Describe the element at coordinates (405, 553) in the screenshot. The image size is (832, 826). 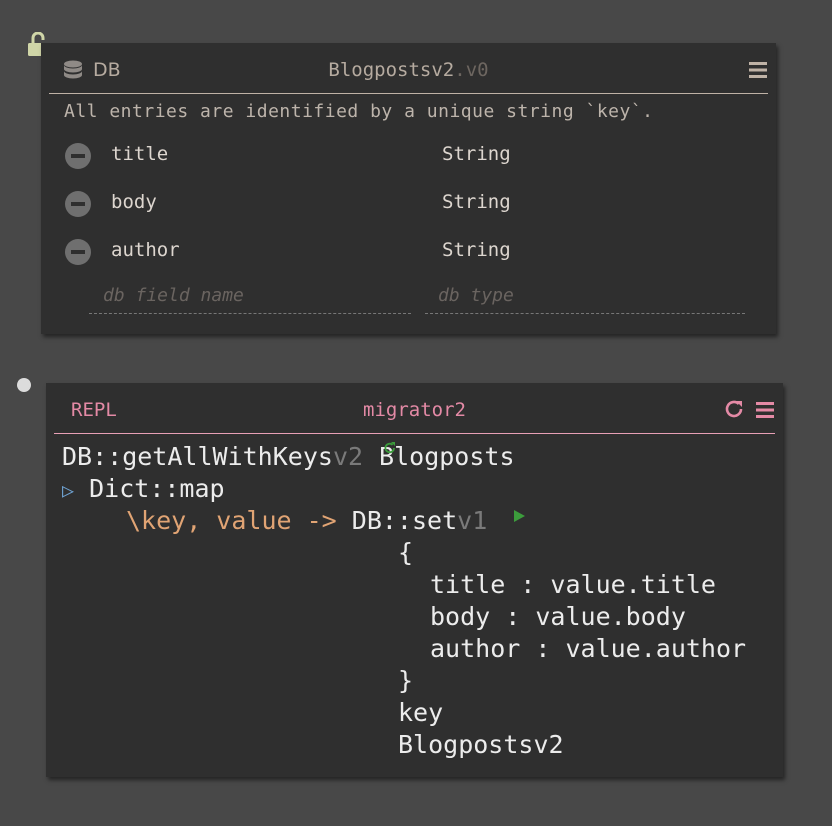
I see `code-record-open: {` at that location.